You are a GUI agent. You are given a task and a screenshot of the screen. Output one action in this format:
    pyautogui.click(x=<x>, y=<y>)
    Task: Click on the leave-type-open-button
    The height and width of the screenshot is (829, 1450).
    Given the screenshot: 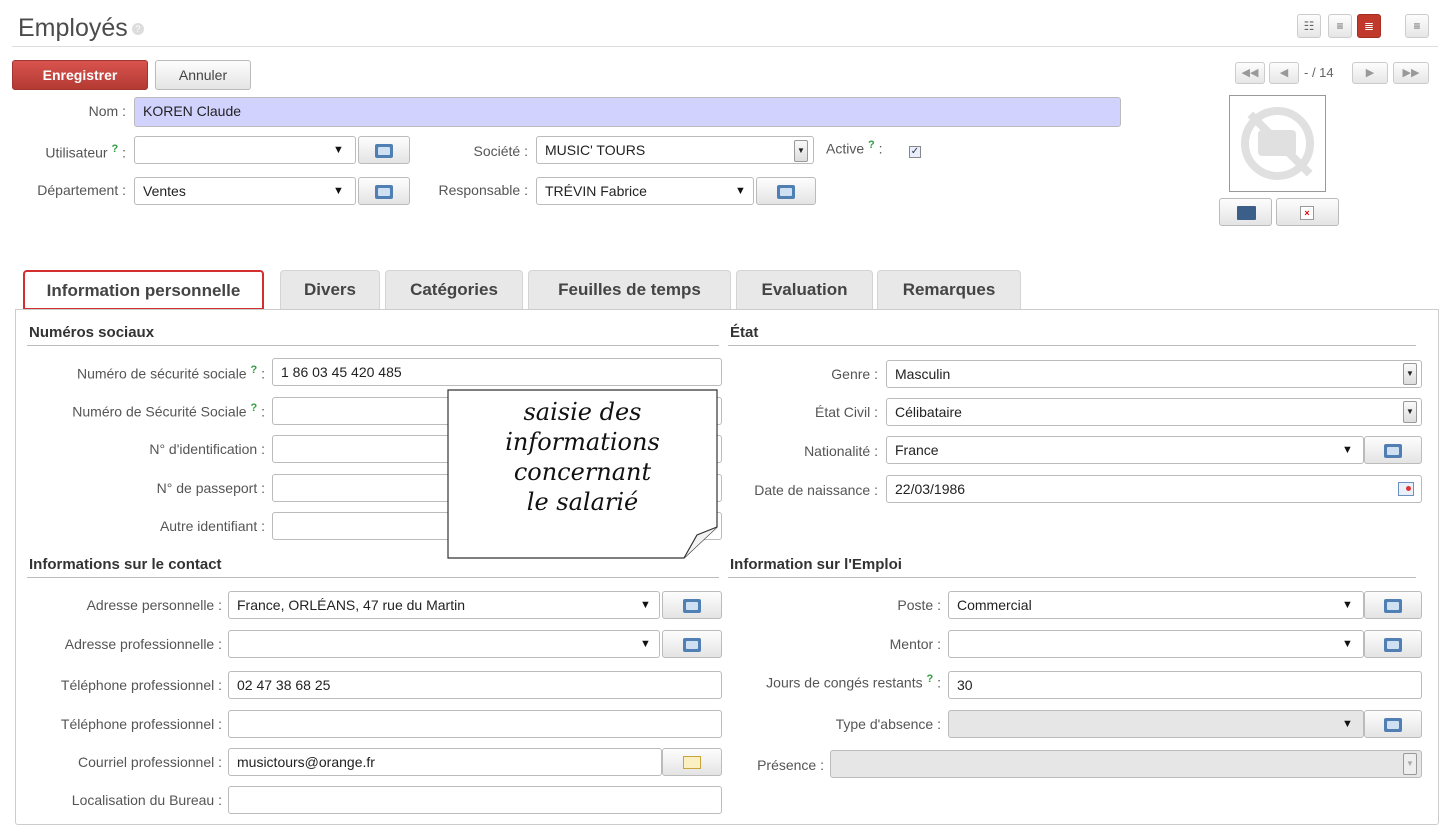 What is the action you would take?
    pyautogui.click(x=1393, y=724)
    